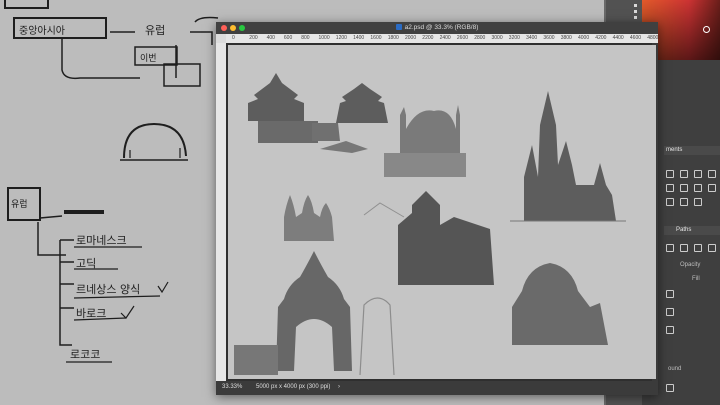  What do you see at coordinates (674, 150) in the screenshot?
I see `tab-adjustments: ments` at bounding box center [674, 150].